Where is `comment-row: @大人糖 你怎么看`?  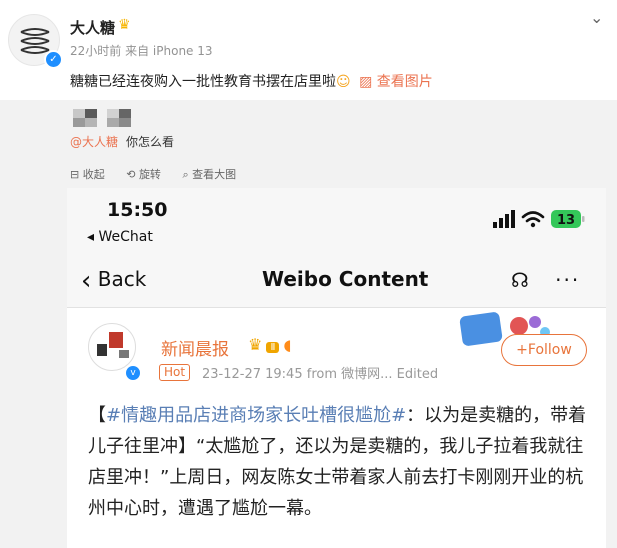 comment-row: @大人糖 你怎么看 is located at coordinates (122, 141).